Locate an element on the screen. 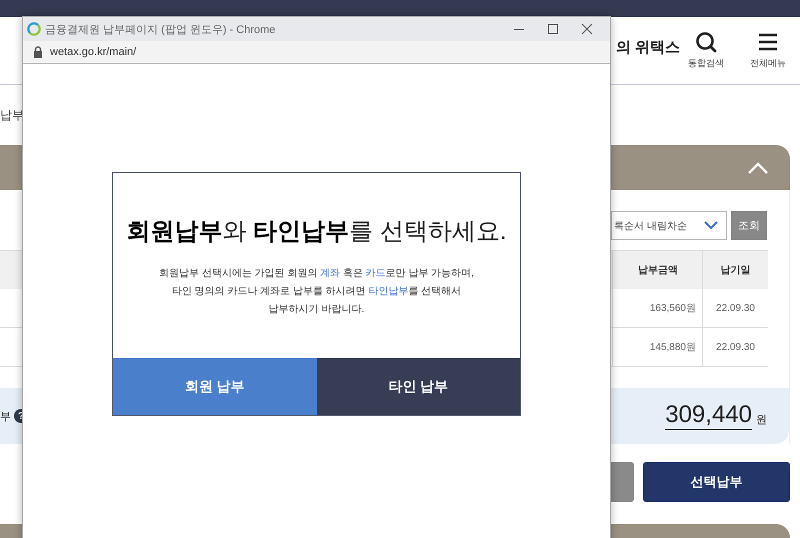 The image size is (800, 538). breadcrumb: 납부 is located at coordinates (12, 115).